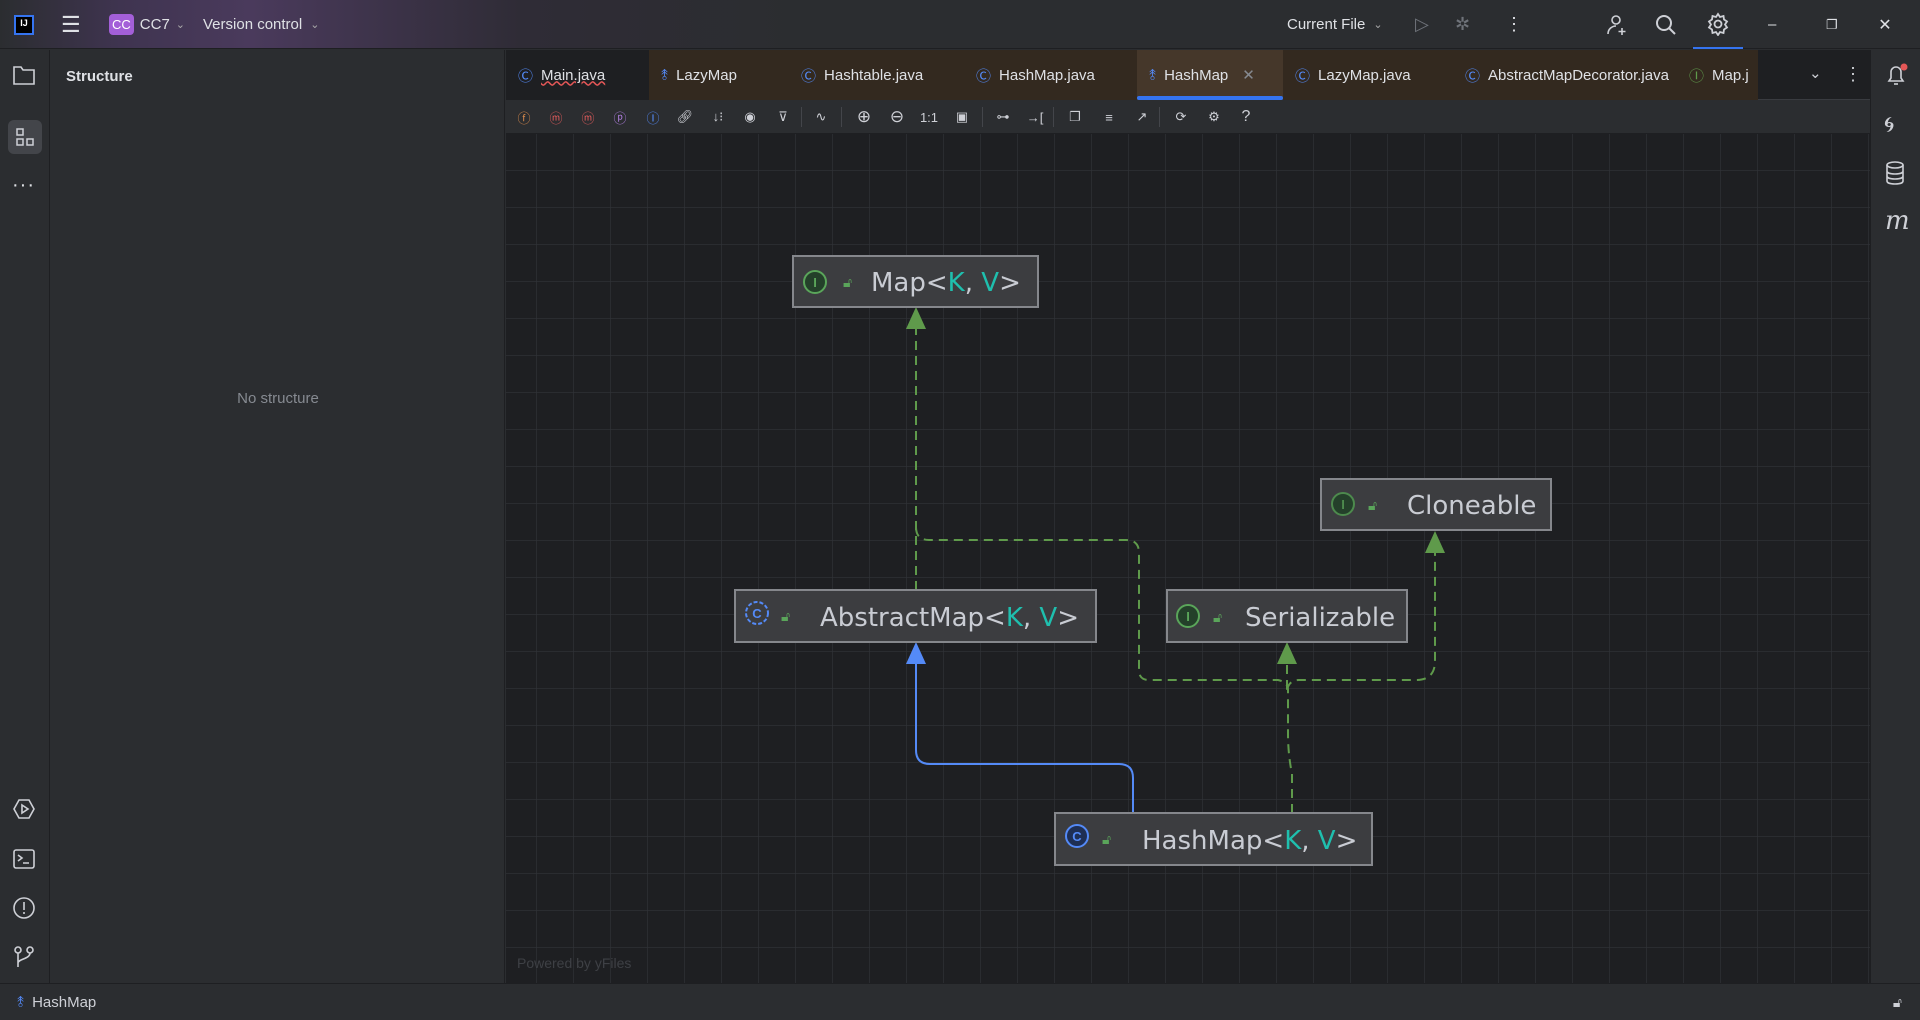 The width and height of the screenshot is (1920, 1020). Describe the element at coordinates (783, 117) in the screenshot. I see `filter-icon: ⊽` at that location.